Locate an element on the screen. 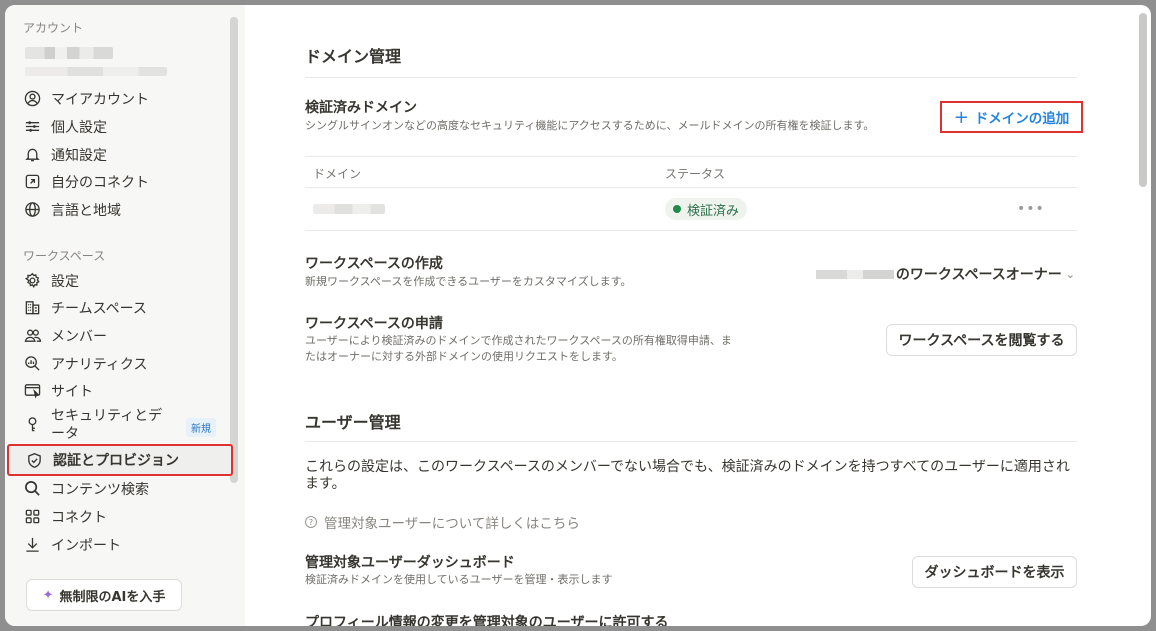 The height and width of the screenshot is (631, 1156). key-icon is located at coordinates (32, 424).